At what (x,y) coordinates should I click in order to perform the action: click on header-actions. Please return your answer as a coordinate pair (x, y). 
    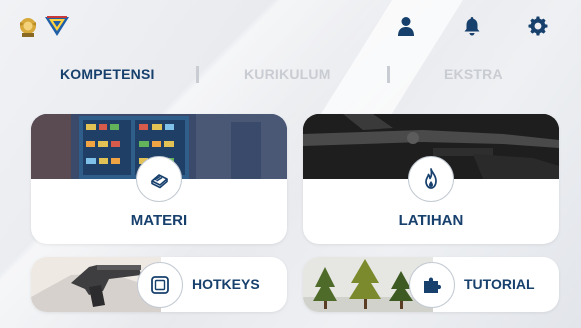
    Looking at the image, I should click on (472, 26).